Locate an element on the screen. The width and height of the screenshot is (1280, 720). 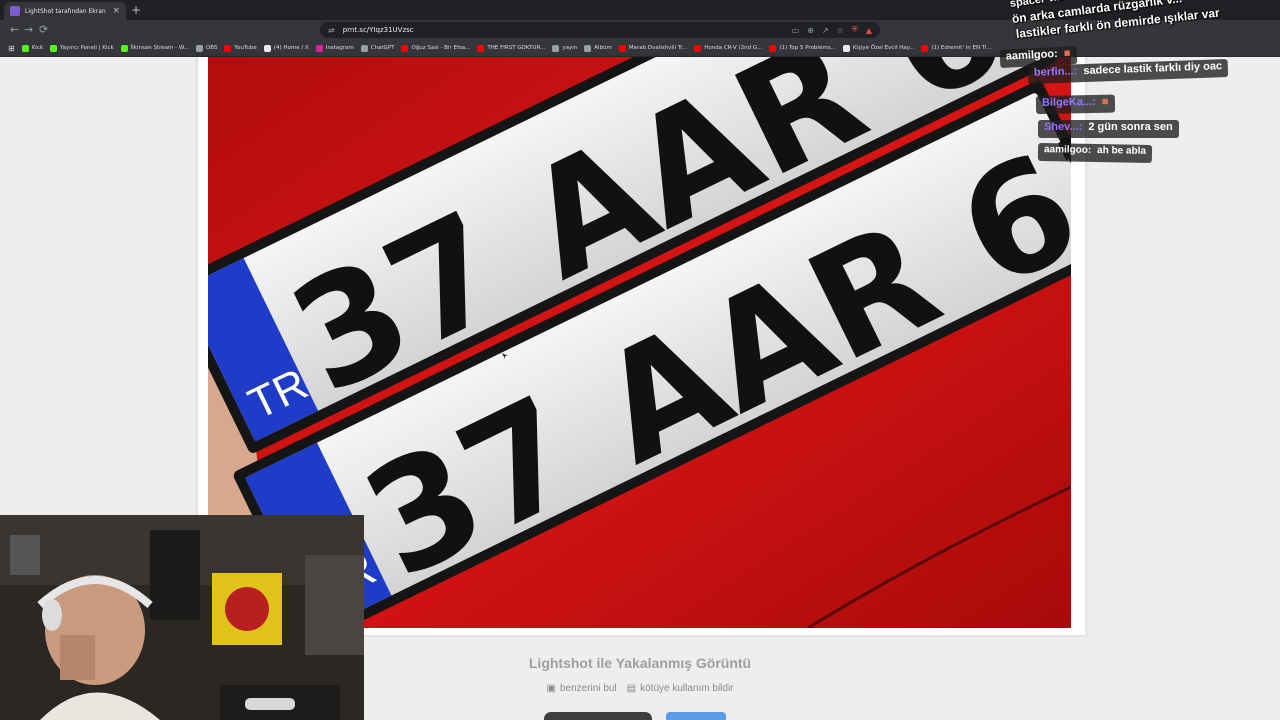
bookmark-label: Instagram is located at coordinates (339, 48).